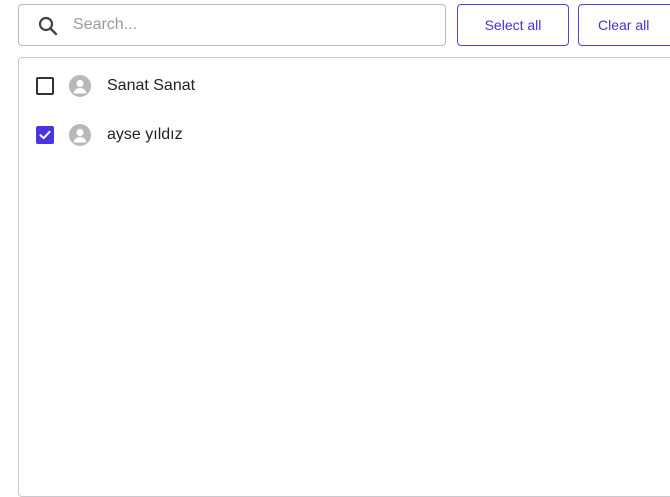  What do you see at coordinates (624, 25) in the screenshot?
I see `clear-all-button: Clear all` at bounding box center [624, 25].